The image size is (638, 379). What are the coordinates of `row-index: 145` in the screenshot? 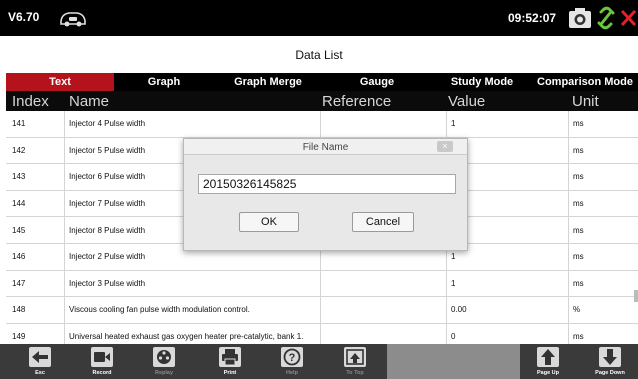 It's located at (19, 230).